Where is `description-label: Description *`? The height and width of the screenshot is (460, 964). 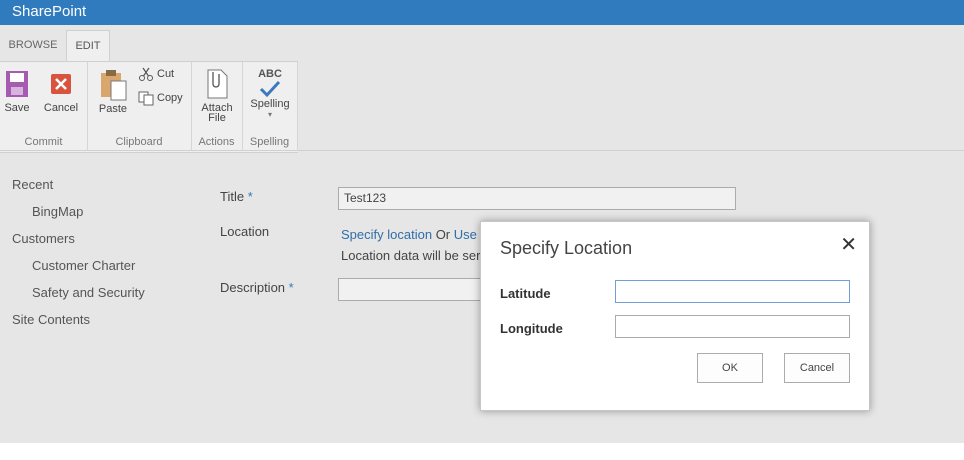
description-label: Description * is located at coordinates (257, 287).